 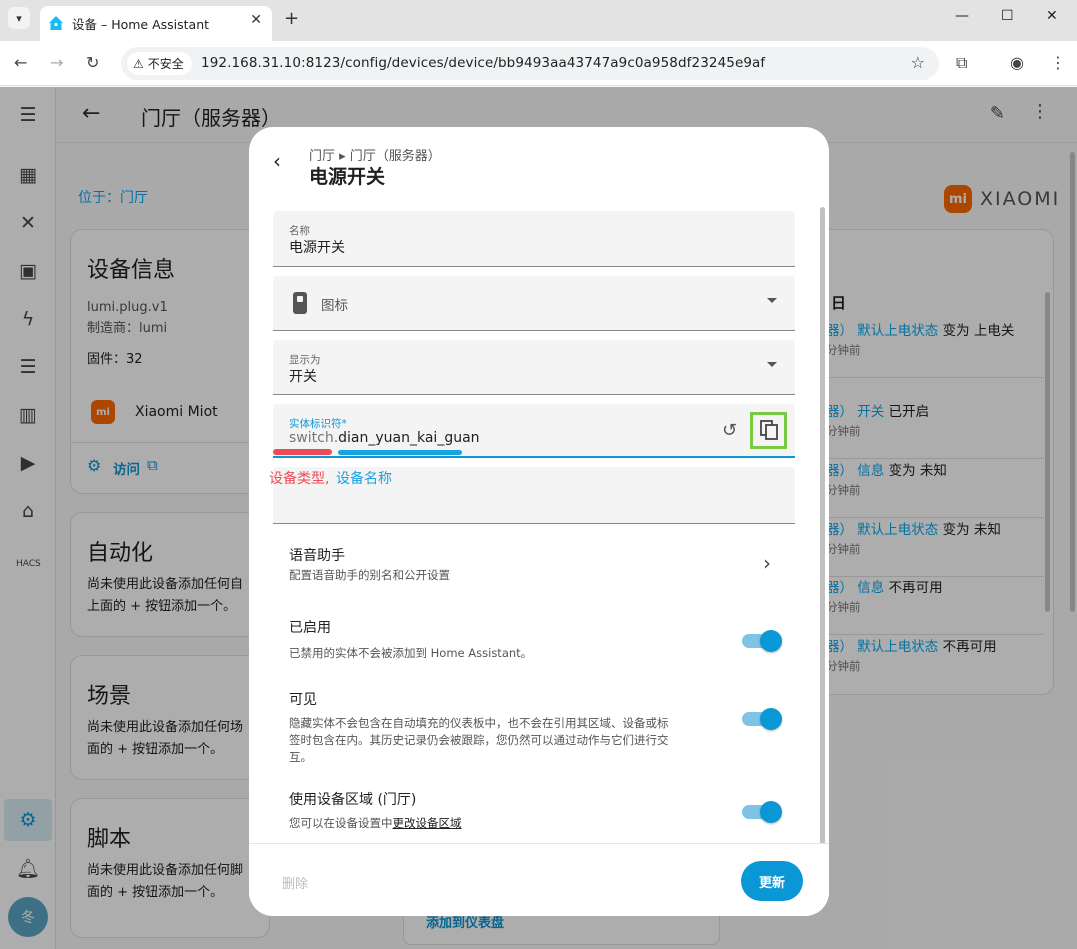 What do you see at coordinates (411, 653) in the screenshot?
I see `enabled-desc: 已禁用的实体不会被添加到 Home Assistant。` at bounding box center [411, 653].